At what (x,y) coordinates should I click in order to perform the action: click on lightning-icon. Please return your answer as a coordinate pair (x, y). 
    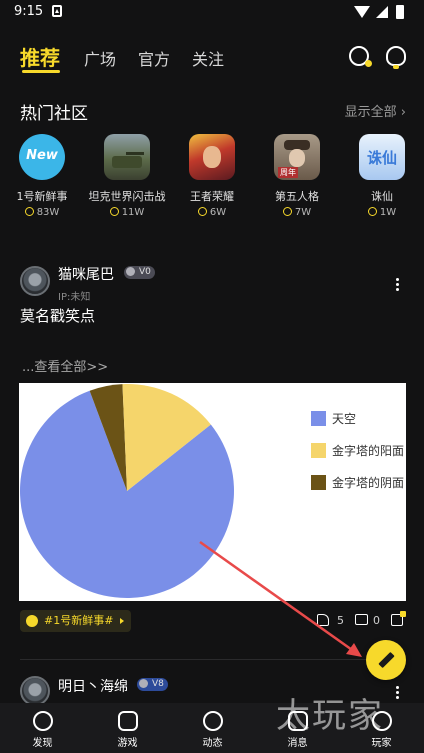
    Looking at the image, I should click on (212, 721).